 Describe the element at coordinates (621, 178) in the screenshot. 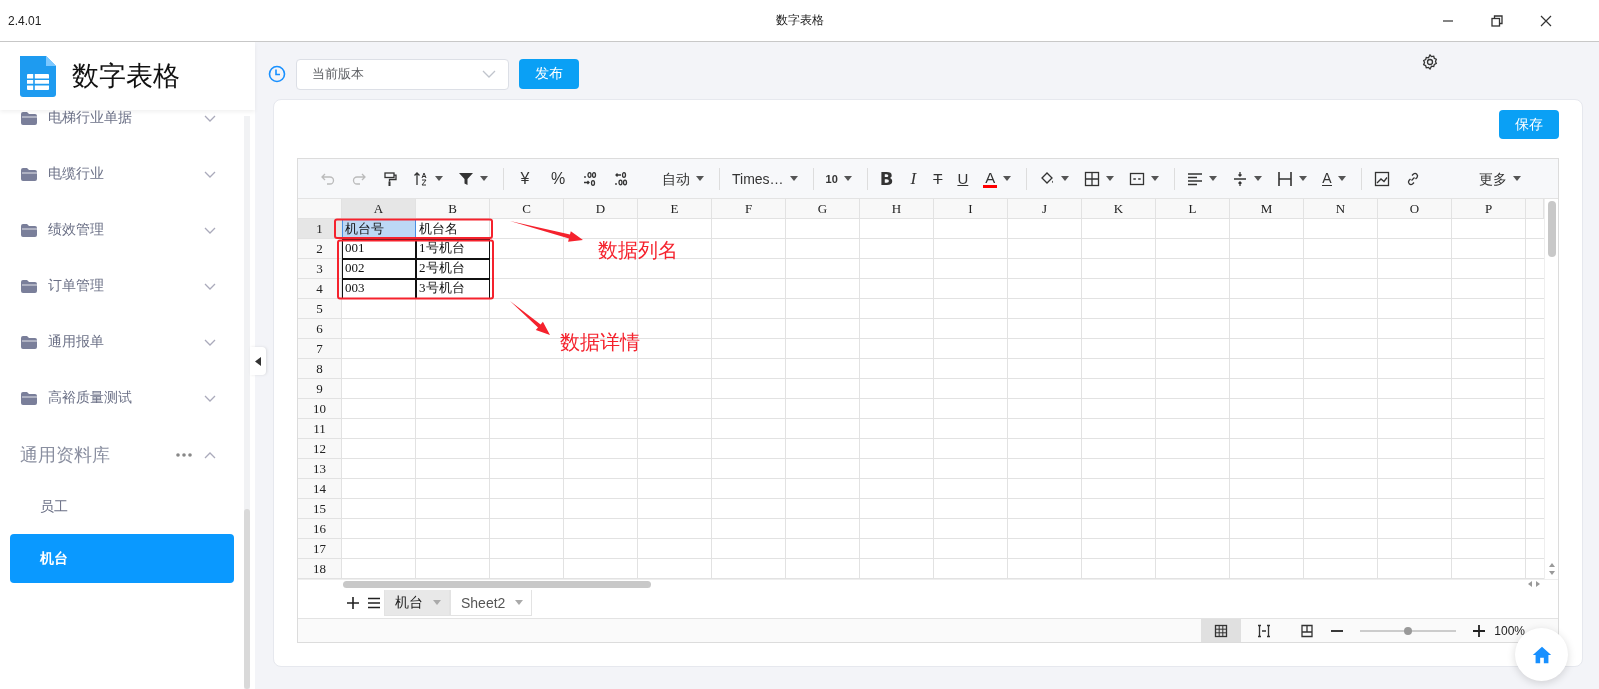

I see `decrease-decimal-icon` at that location.